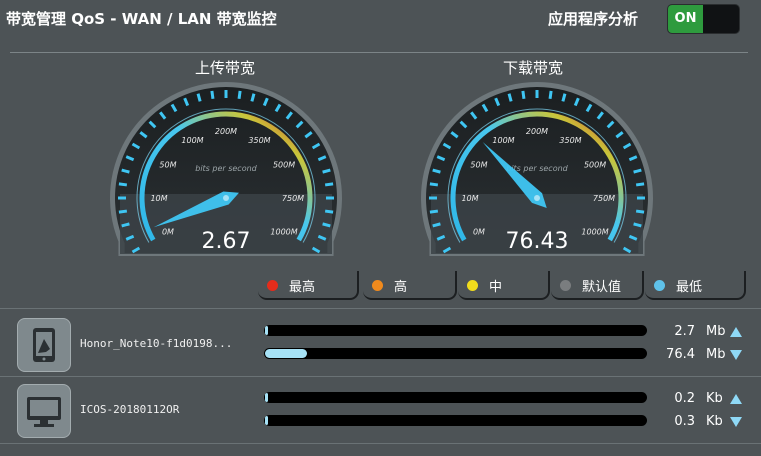 The width and height of the screenshot is (761, 456). What do you see at coordinates (593, 19) in the screenshot?
I see `app-analysis-label: 应用程序分析` at bounding box center [593, 19].